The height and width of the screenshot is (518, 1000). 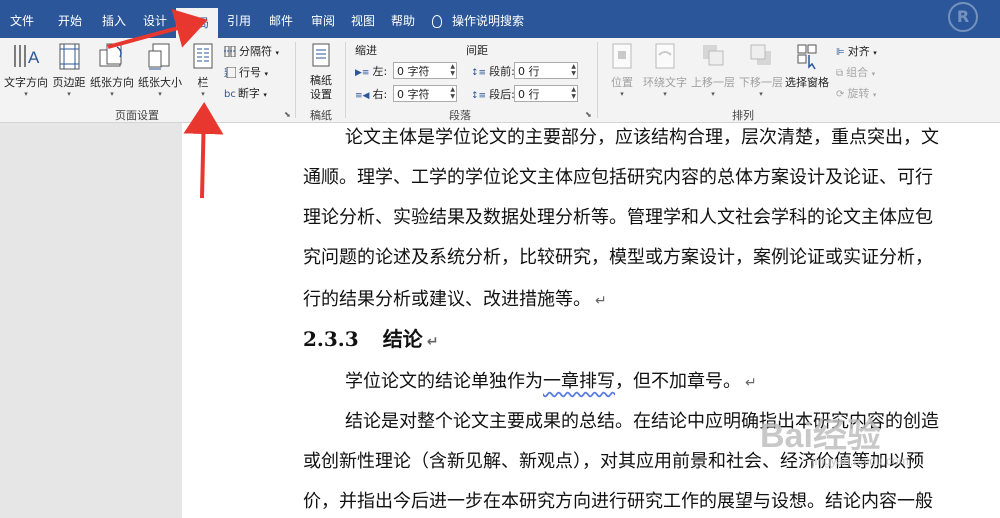 What do you see at coordinates (203, 150) in the screenshot?
I see `arrow-to-columns-button` at bounding box center [203, 150].